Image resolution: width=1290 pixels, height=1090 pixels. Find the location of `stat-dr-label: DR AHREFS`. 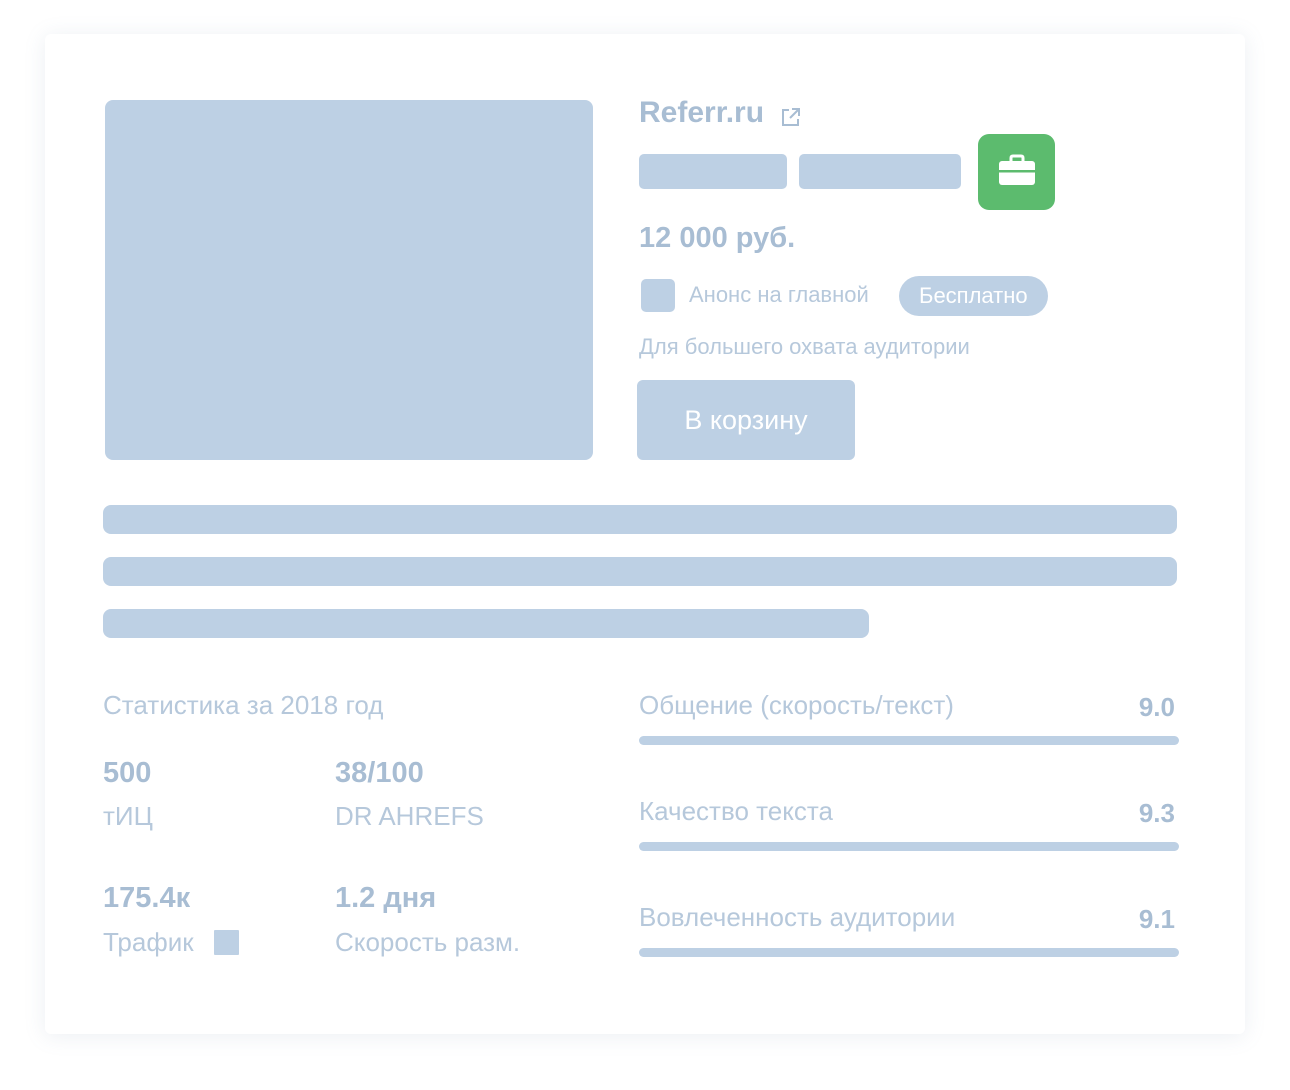

stat-dr-label: DR AHREFS is located at coordinates (409, 816).